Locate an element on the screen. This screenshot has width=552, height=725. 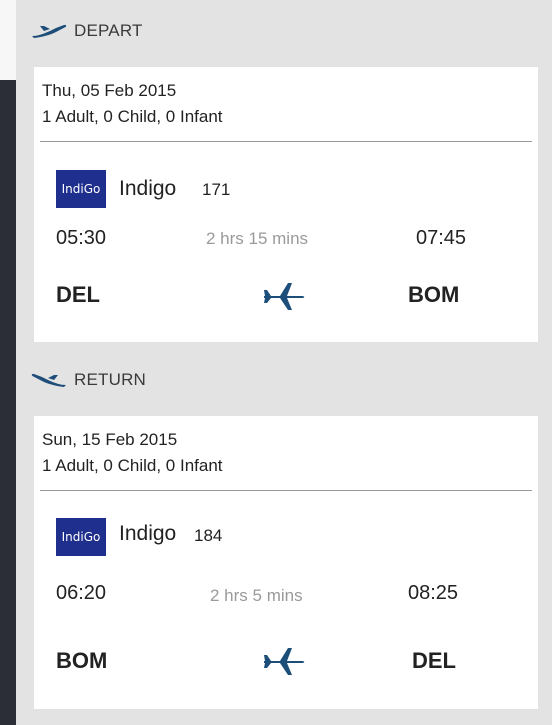
takeoff-icon is located at coordinates (49, 31).